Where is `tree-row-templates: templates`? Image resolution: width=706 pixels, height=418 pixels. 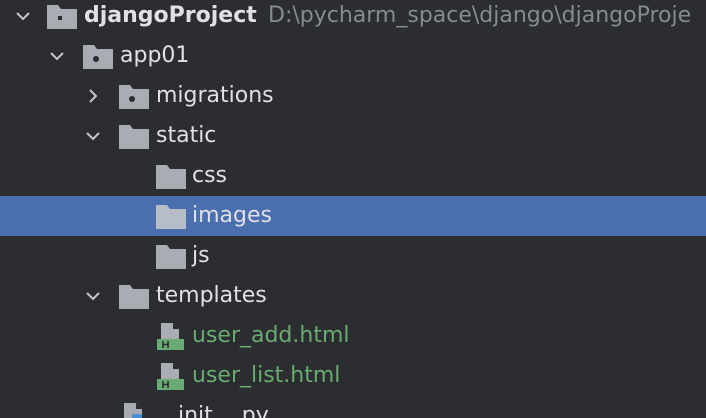 tree-row-templates: templates is located at coordinates (353, 296).